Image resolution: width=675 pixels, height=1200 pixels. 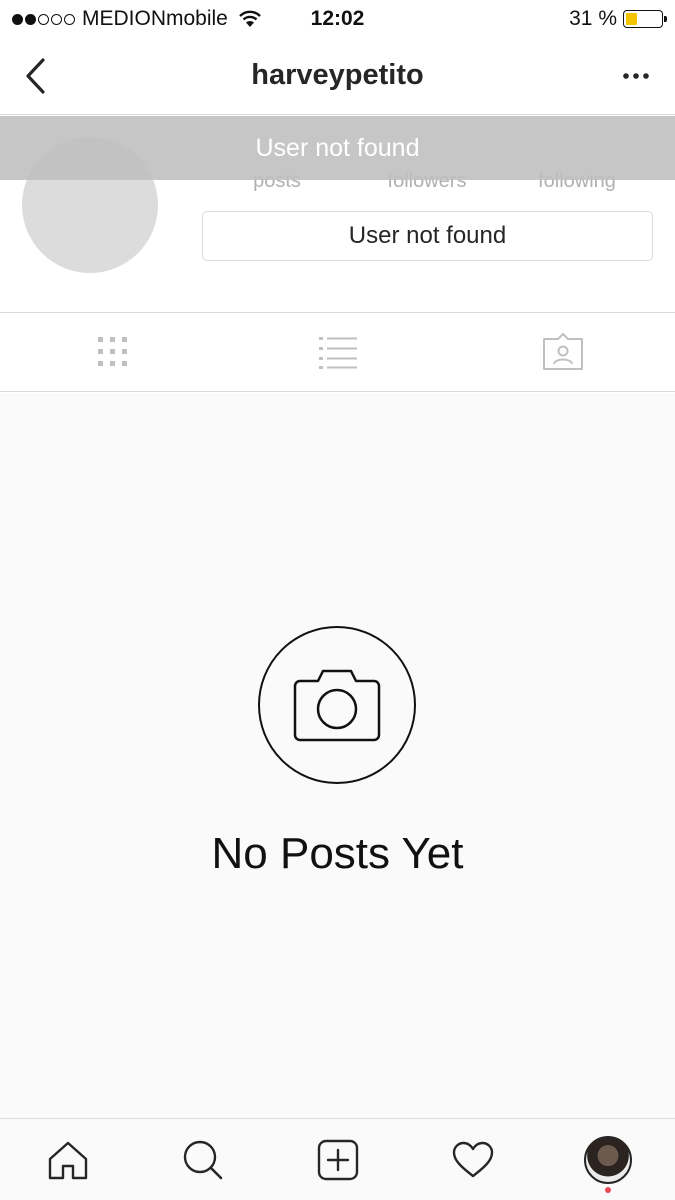 I want to click on notification-dot, so click(x=607, y=1190).